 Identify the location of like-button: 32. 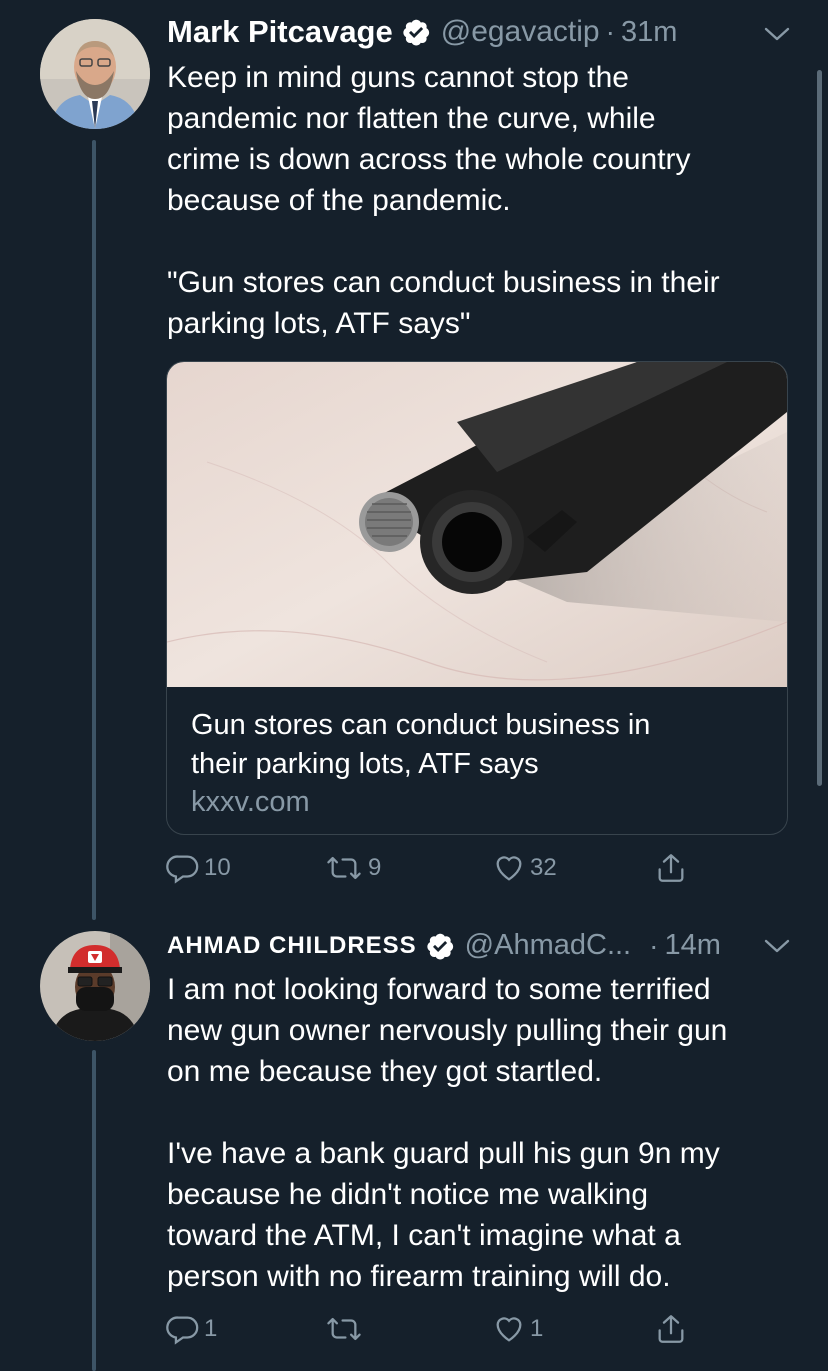
(524, 868).